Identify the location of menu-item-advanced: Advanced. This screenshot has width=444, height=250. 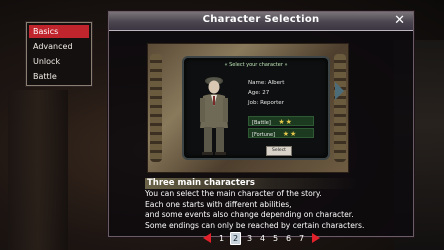
(59, 46).